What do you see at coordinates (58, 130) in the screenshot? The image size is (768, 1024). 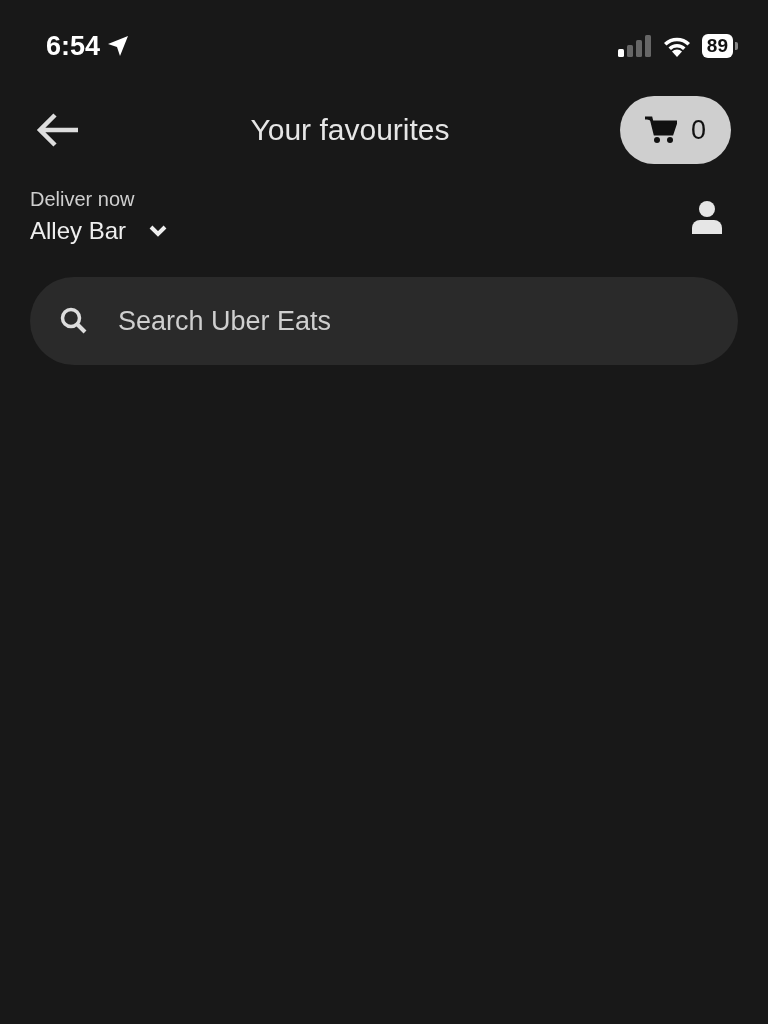 I see `back-button` at bounding box center [58, 130].